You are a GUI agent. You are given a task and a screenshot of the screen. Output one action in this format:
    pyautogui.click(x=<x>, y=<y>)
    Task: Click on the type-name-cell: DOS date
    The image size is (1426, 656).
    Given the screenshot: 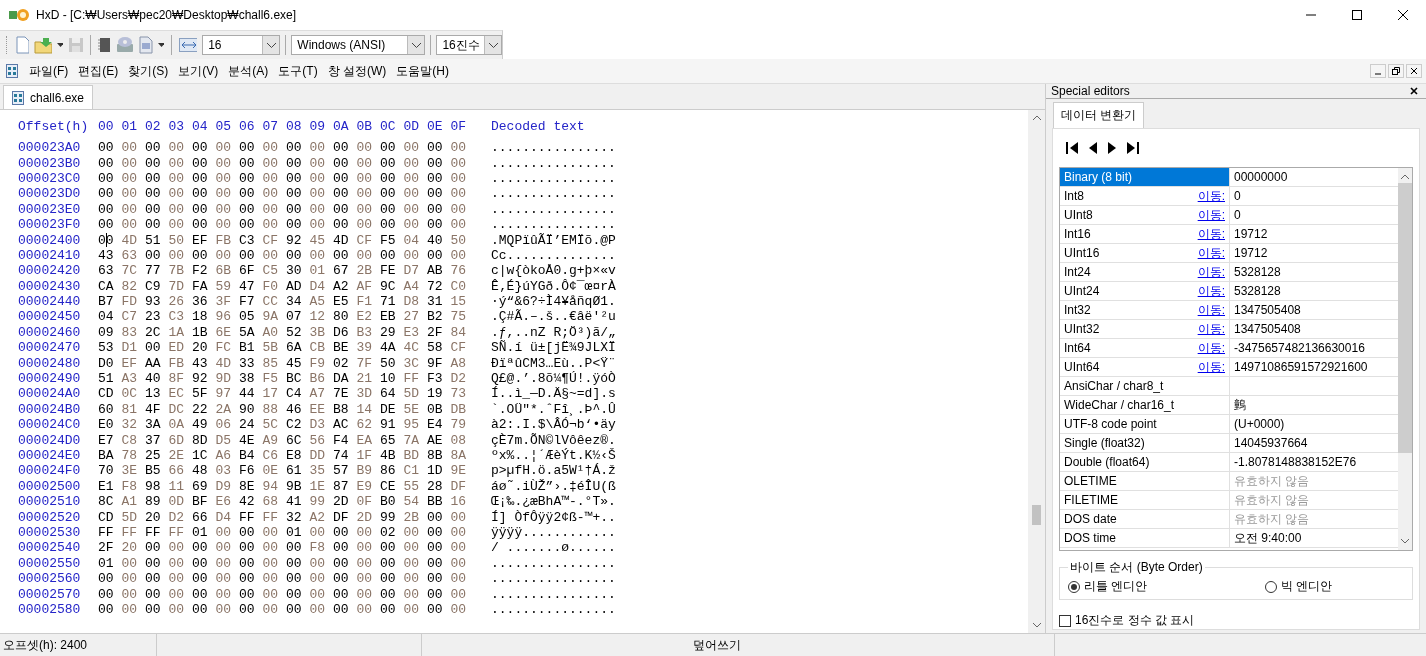 What is the action you would take?
    pyautogui.click(x=1145, y=519)
    